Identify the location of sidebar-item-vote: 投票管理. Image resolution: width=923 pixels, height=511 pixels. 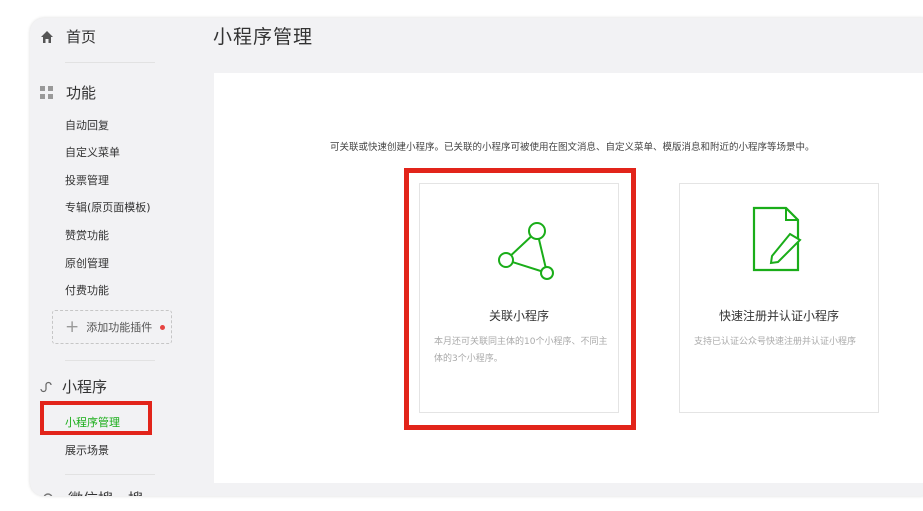
(87, 180).